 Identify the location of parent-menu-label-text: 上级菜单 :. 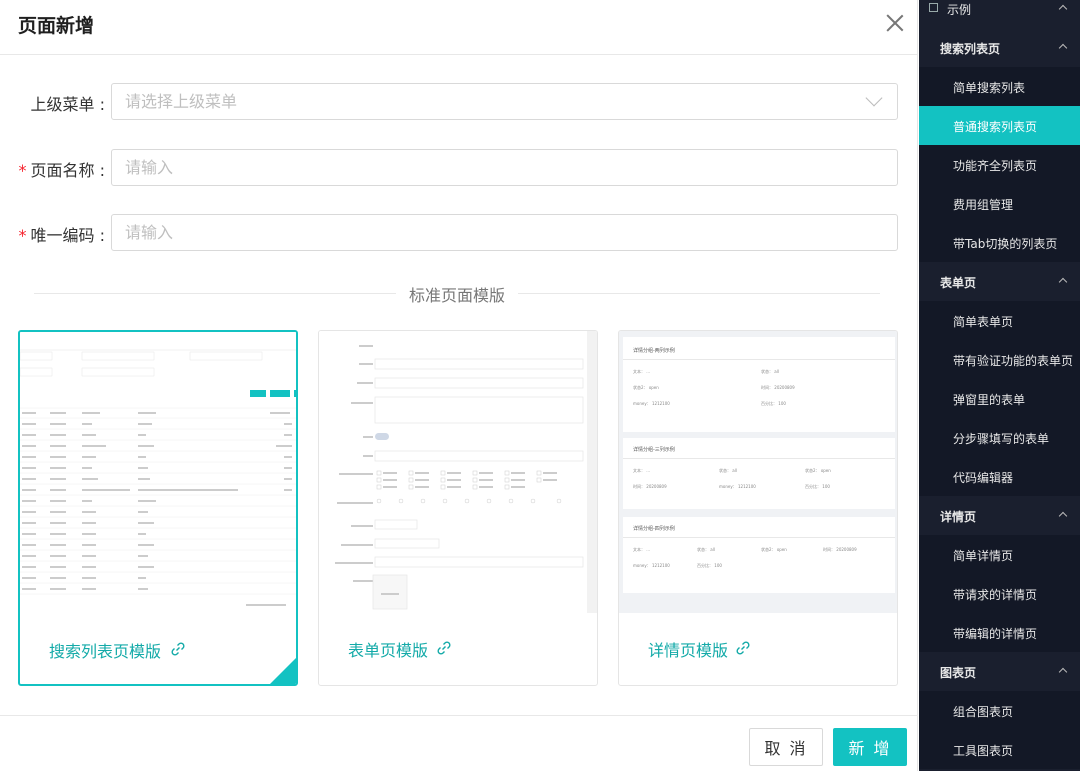
(67, 104).